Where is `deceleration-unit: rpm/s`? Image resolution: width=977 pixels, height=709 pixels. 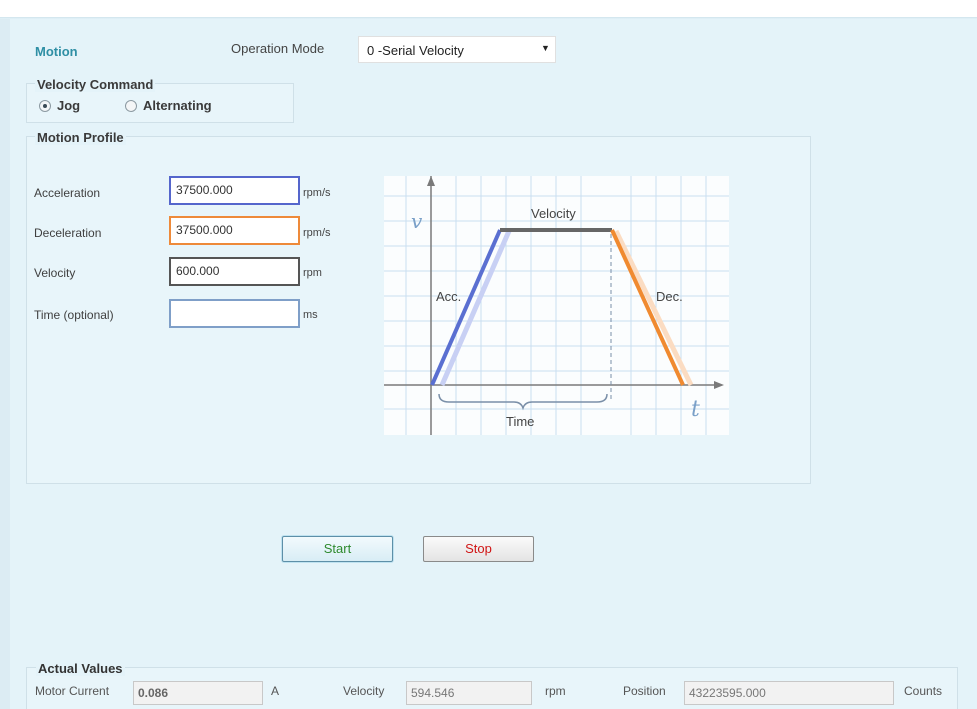
deceleration-unit: rpm/s is located at coordinates (317, 233).